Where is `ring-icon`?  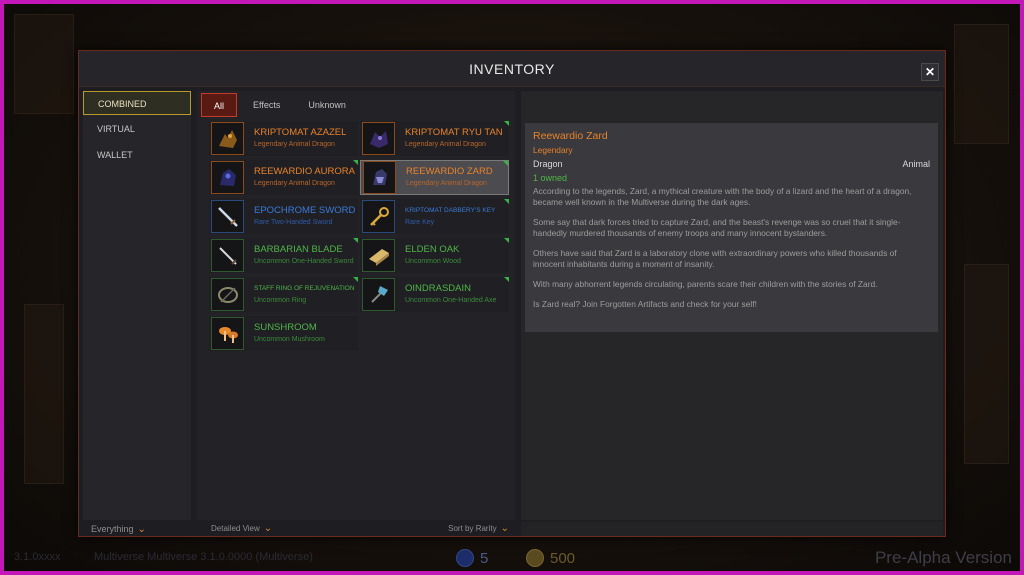 ring-icon is located at coordinates (227, 294).